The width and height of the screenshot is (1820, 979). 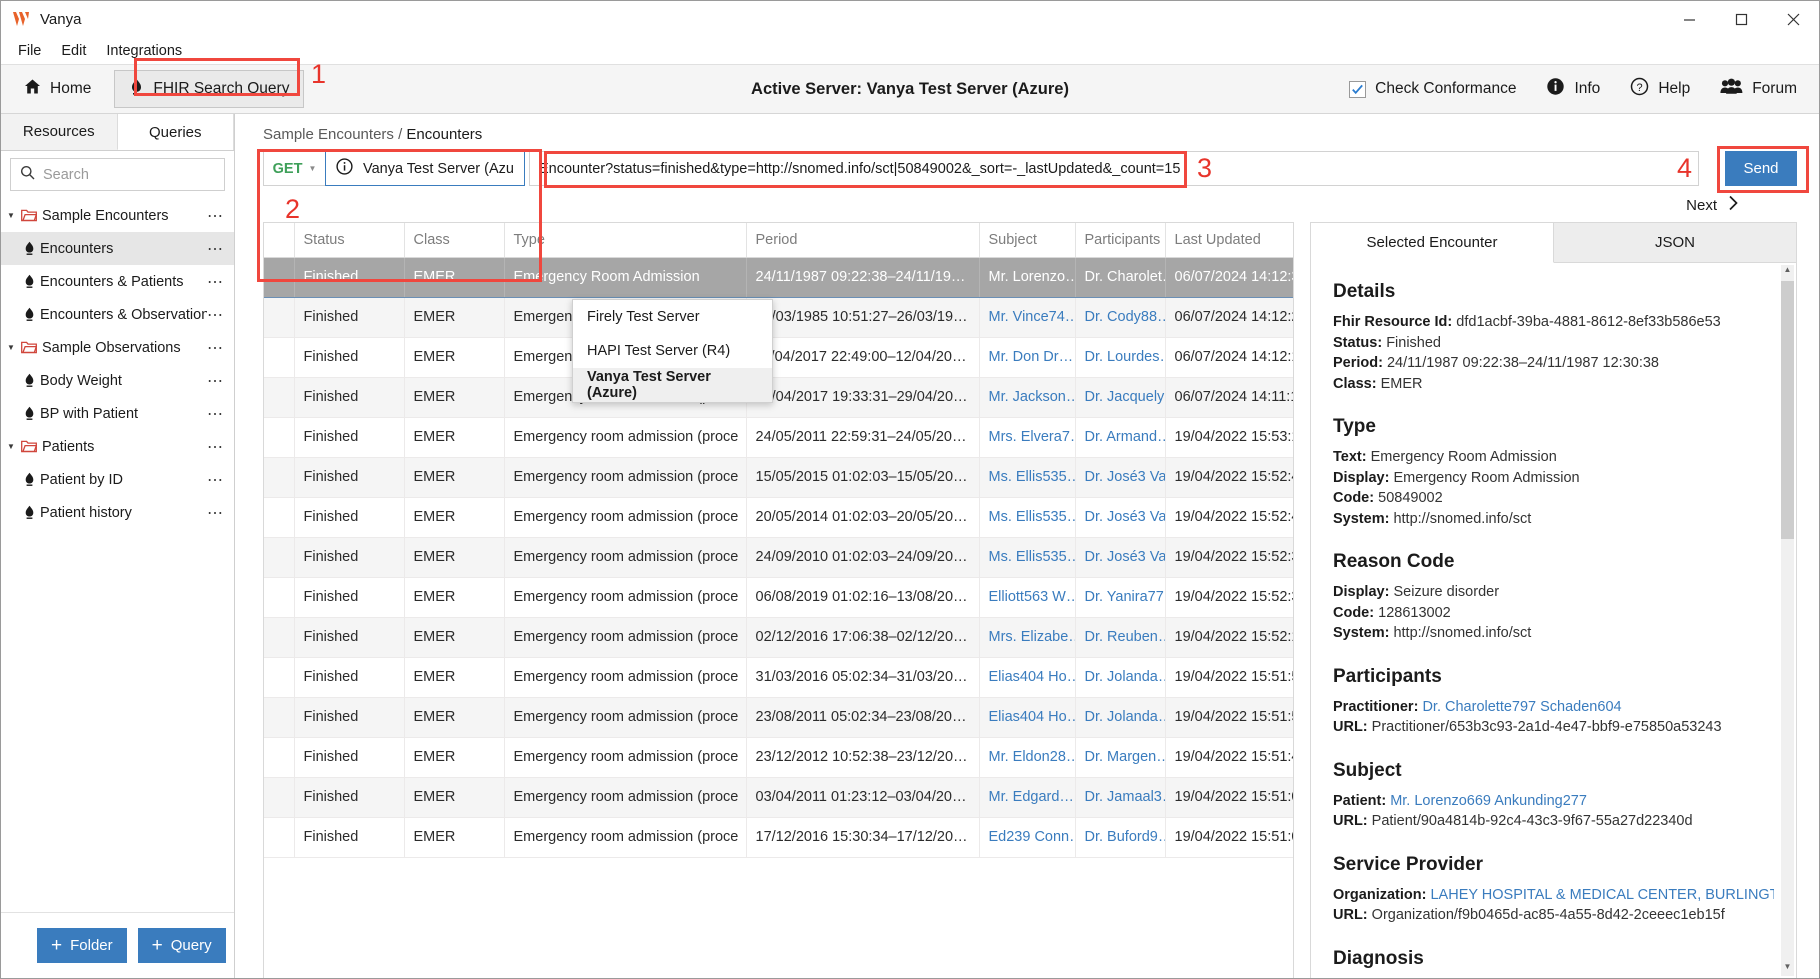 I want to click on column-header-type: Type, so click(x=625, y=240).